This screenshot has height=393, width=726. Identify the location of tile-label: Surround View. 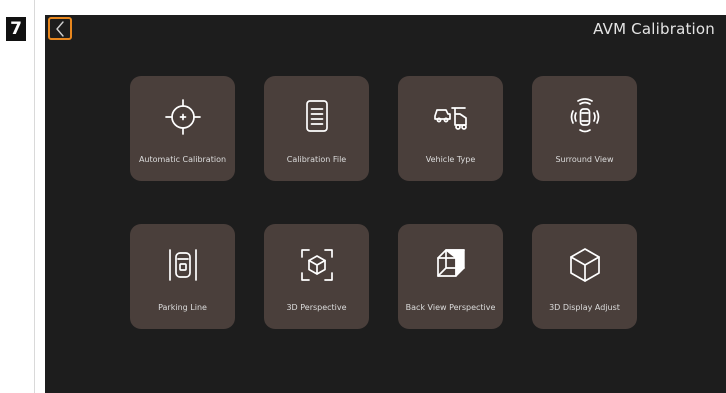
(584, 159).